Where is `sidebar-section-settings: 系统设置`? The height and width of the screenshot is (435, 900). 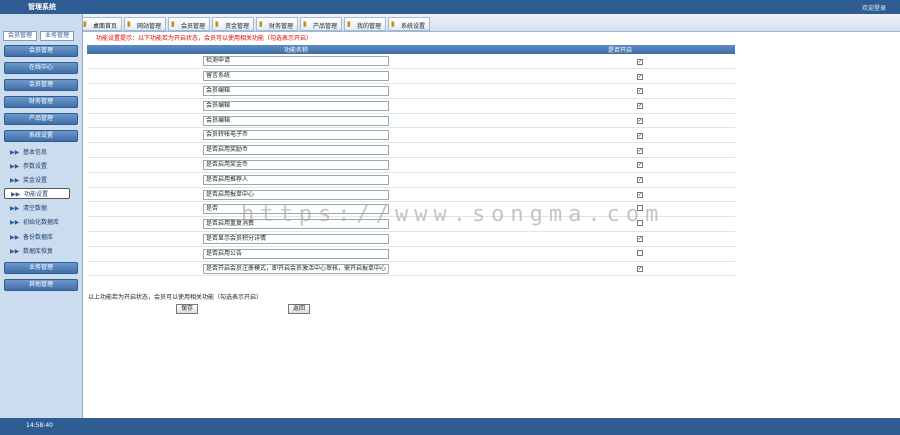
sidebar-section-settings: 系统设置 is located at coordinates (41, 136).